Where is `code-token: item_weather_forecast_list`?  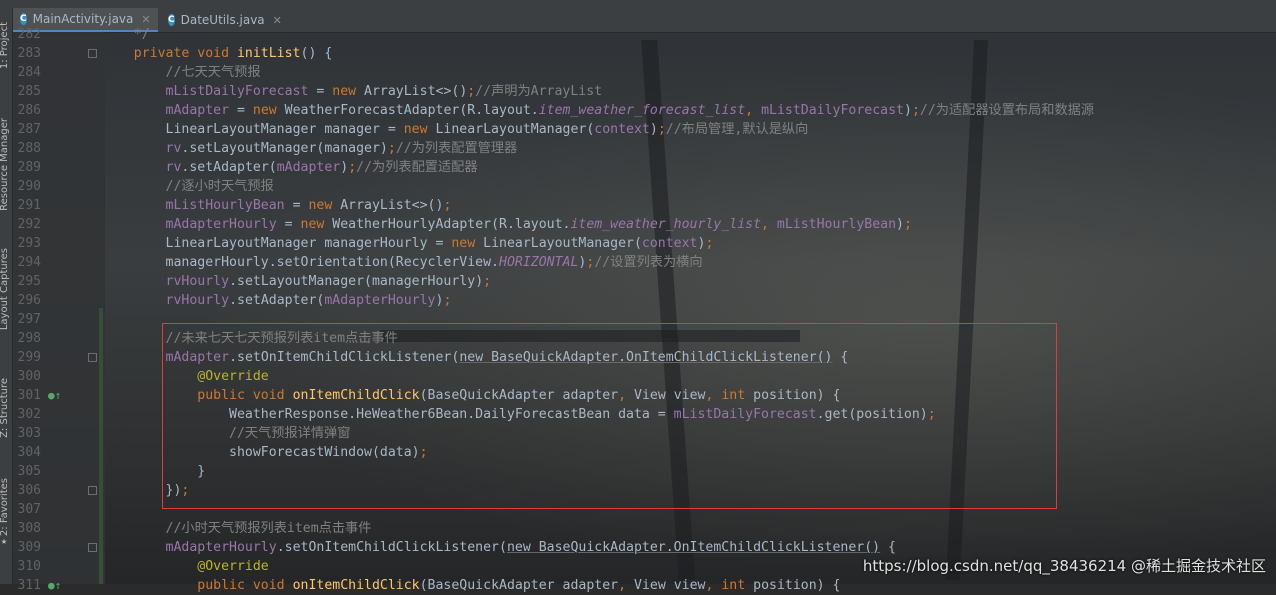
code-token: item_weather_forecast_list is located at coordinates (642, 110).